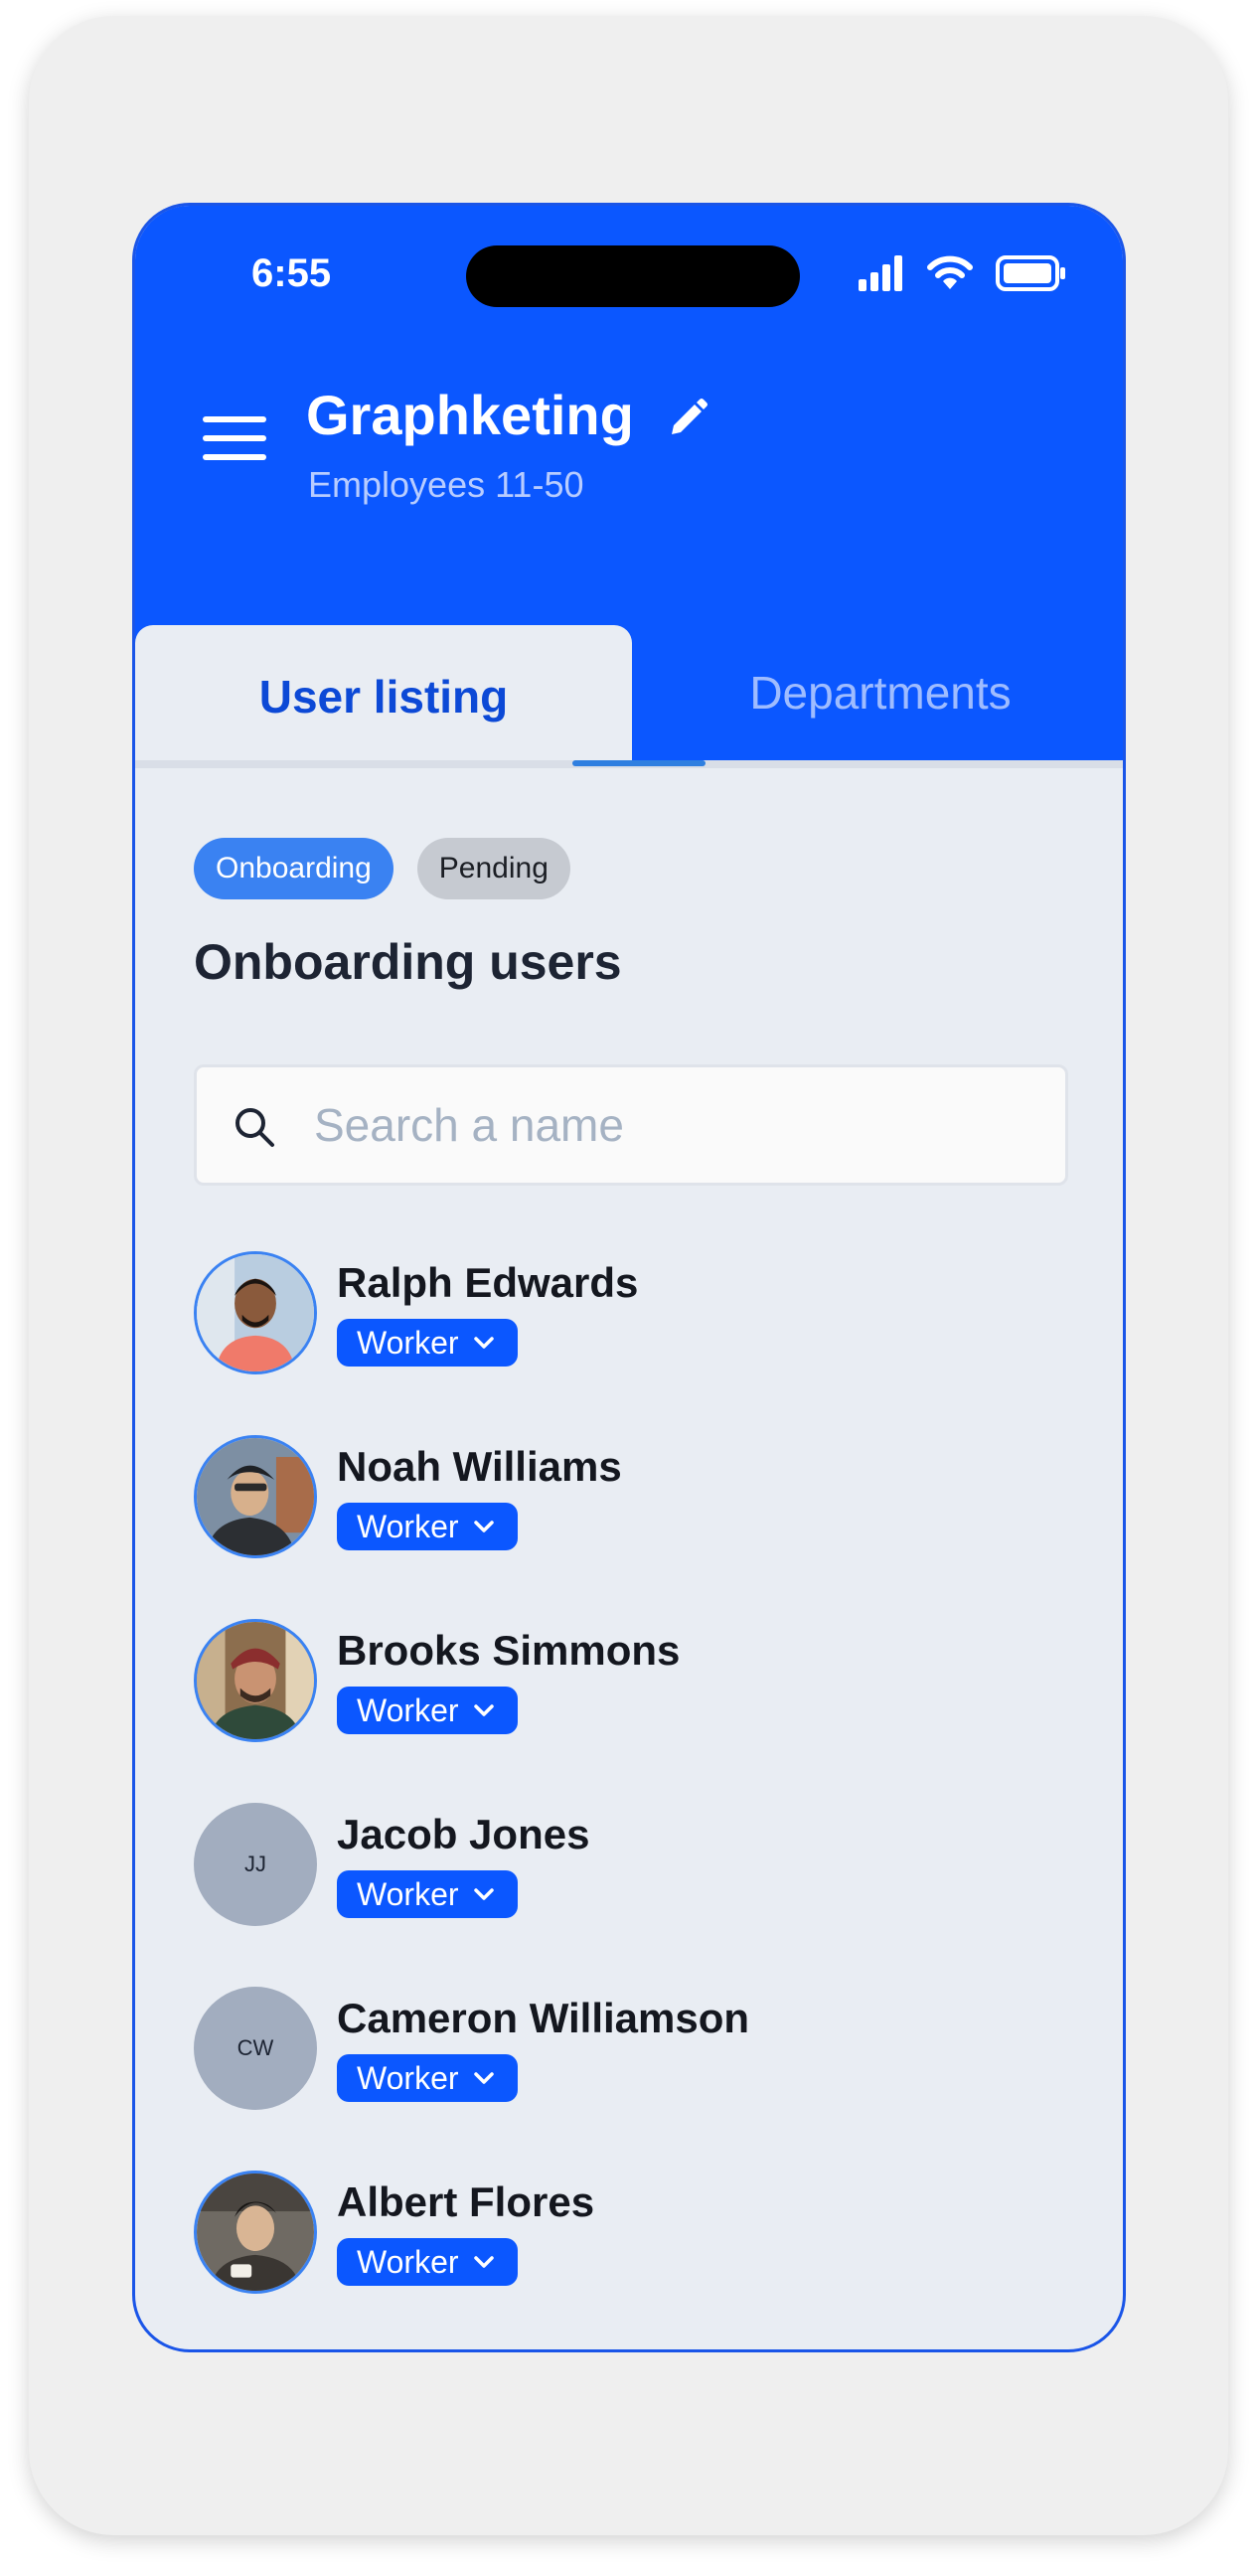  Describe the element at coordinates (639, 763) in the screenshot. I see `tab-indicator` at that location.